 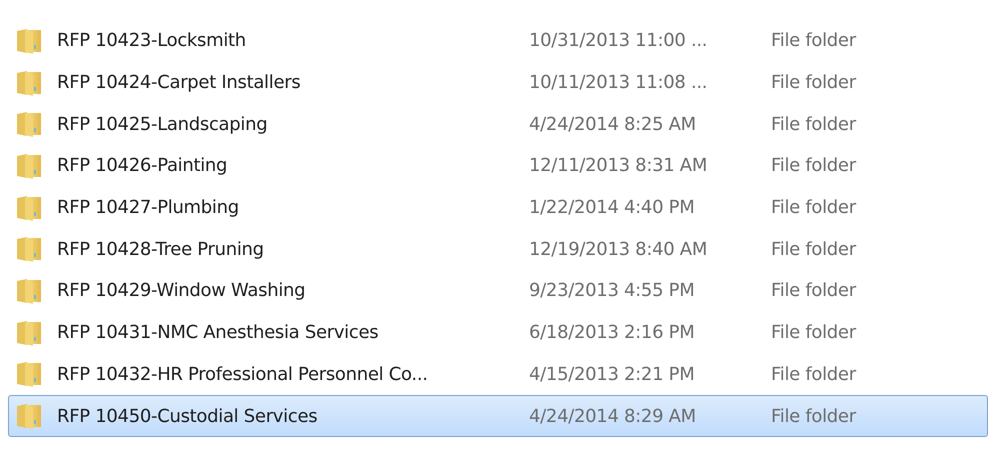 I want to click on folder-name: RFP 10426-Painting, so click(x=142, y=166).